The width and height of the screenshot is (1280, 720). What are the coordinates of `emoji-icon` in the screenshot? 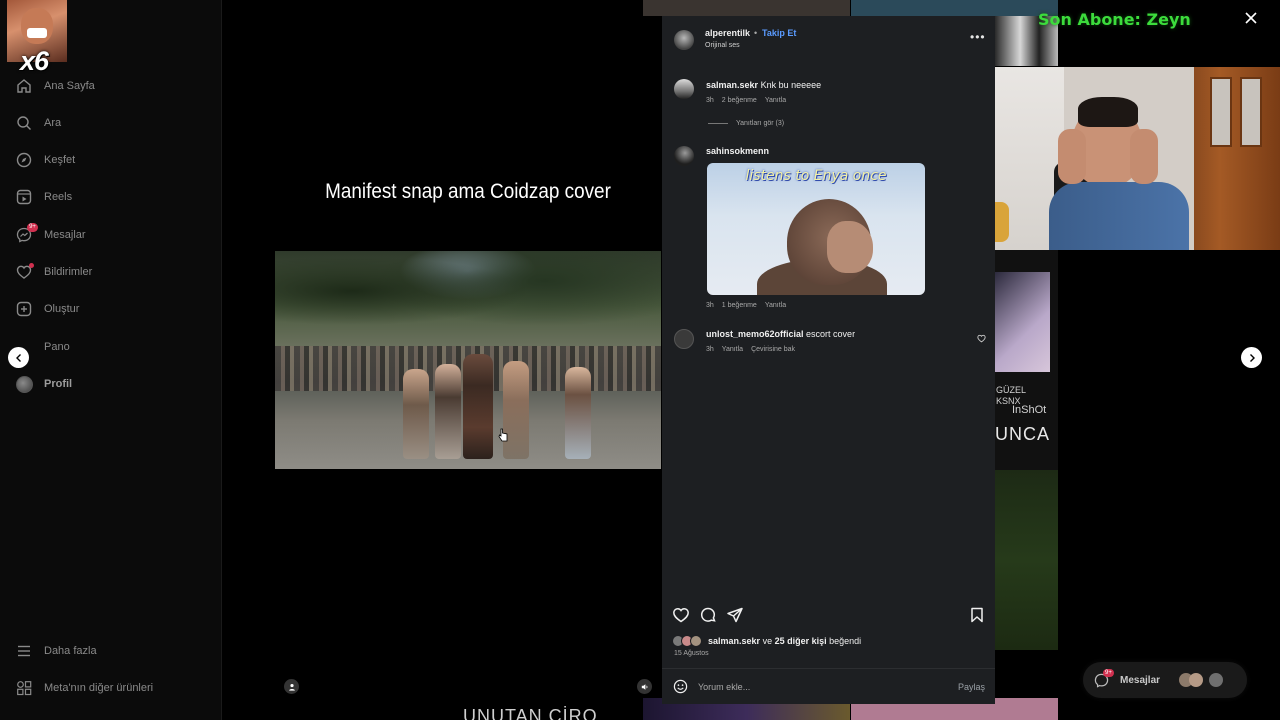 It's located at (680, 686).